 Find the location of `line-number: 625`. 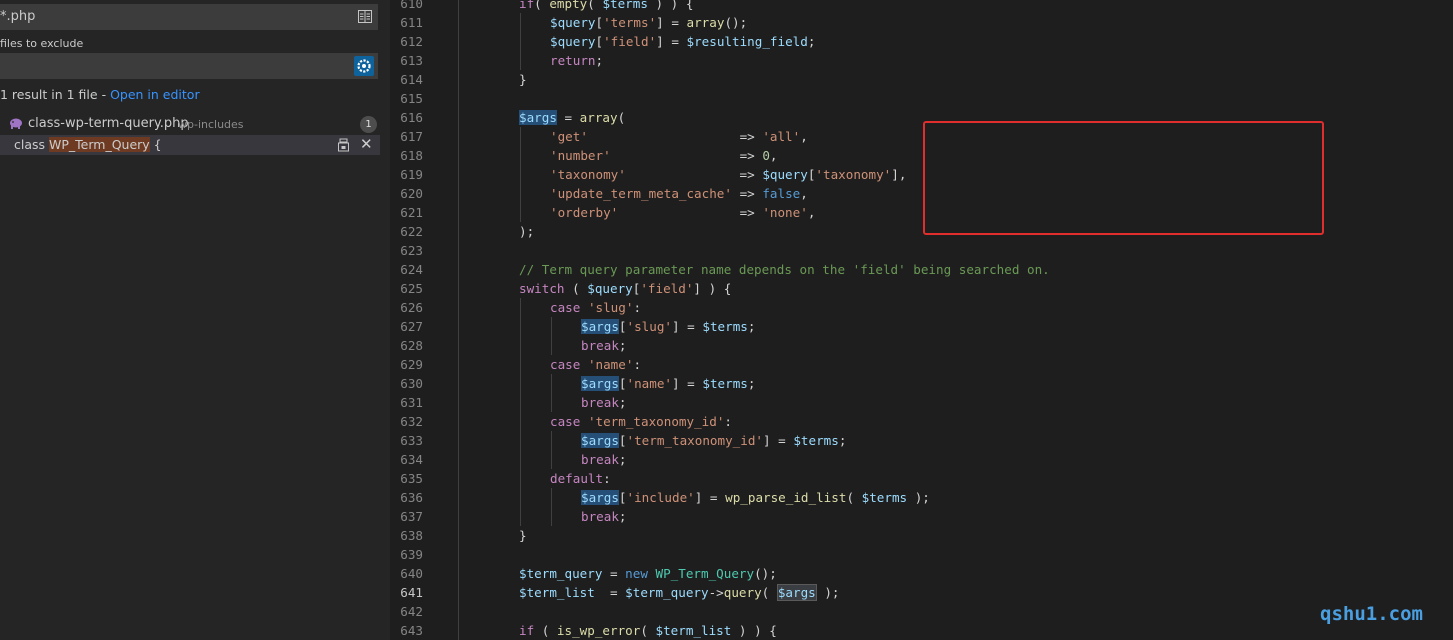

line-number: 625 is located at coordinates (411, 288).